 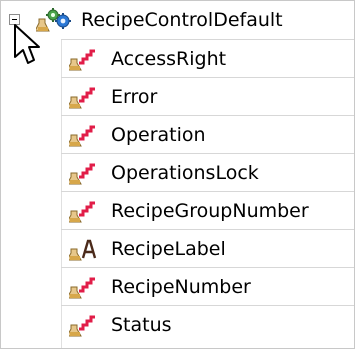 I want to click on tree-item-label: Operation, so click(x=158, y=135).